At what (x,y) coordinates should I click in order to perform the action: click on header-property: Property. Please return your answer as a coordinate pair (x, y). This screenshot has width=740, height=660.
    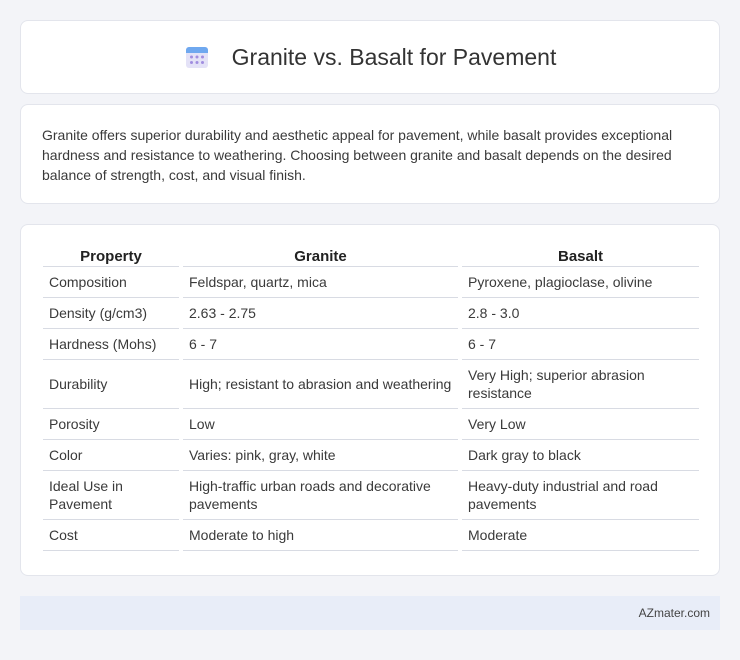
    Looking at the image, I should click on (111, 256).